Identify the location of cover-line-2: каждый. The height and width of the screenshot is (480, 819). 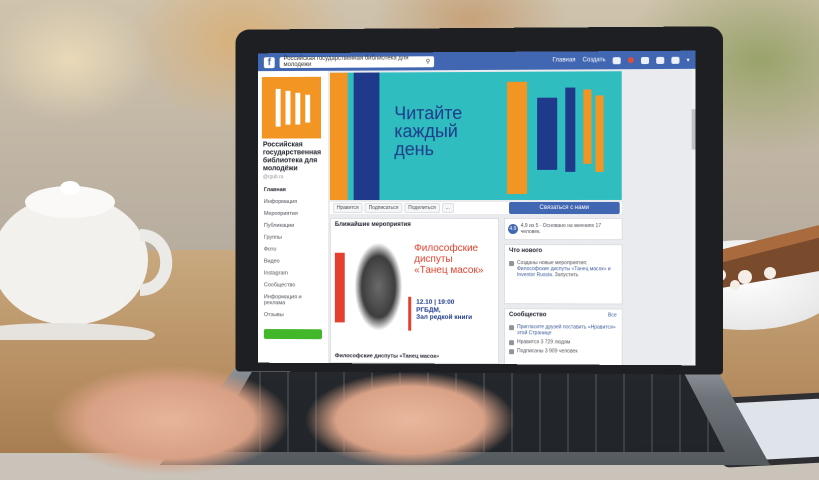
(426, 131).